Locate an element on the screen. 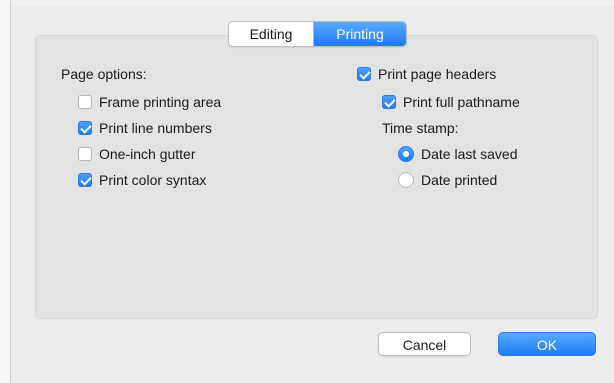  page-options-heading: Page options: is located at coordinates (104, 74).